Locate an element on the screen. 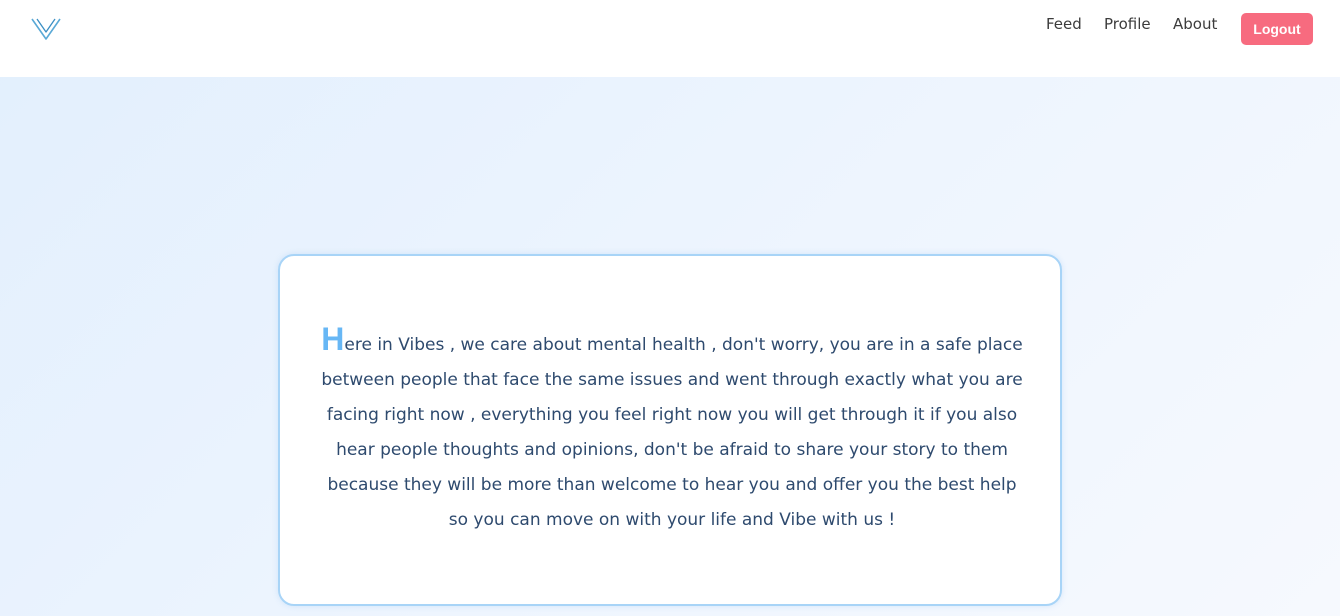  navbar: Feed Profile About Logout is located at coordinates (670, 38).